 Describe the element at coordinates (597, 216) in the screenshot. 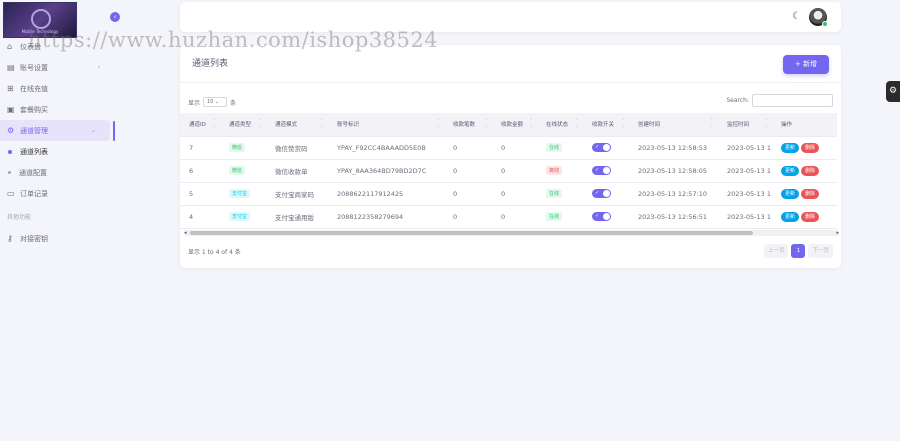

I see `check-icon: ✓` at that location.